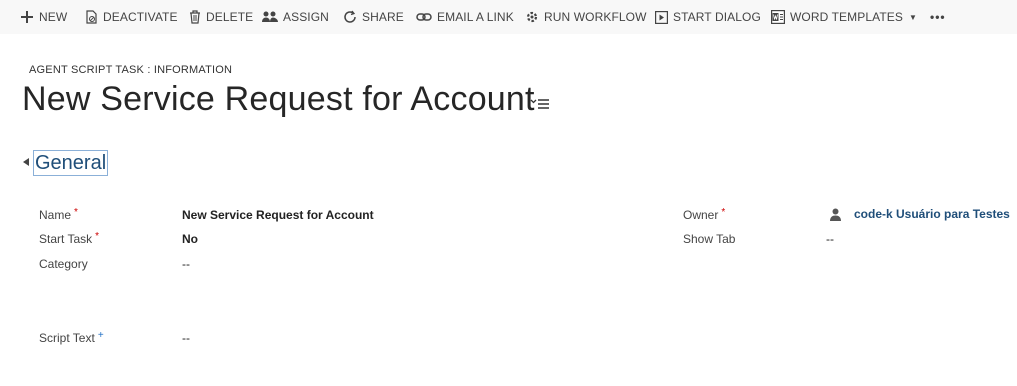 This screenshot has width=1017, height=386. I want to click on field-value-category: --, so click(186, 264).